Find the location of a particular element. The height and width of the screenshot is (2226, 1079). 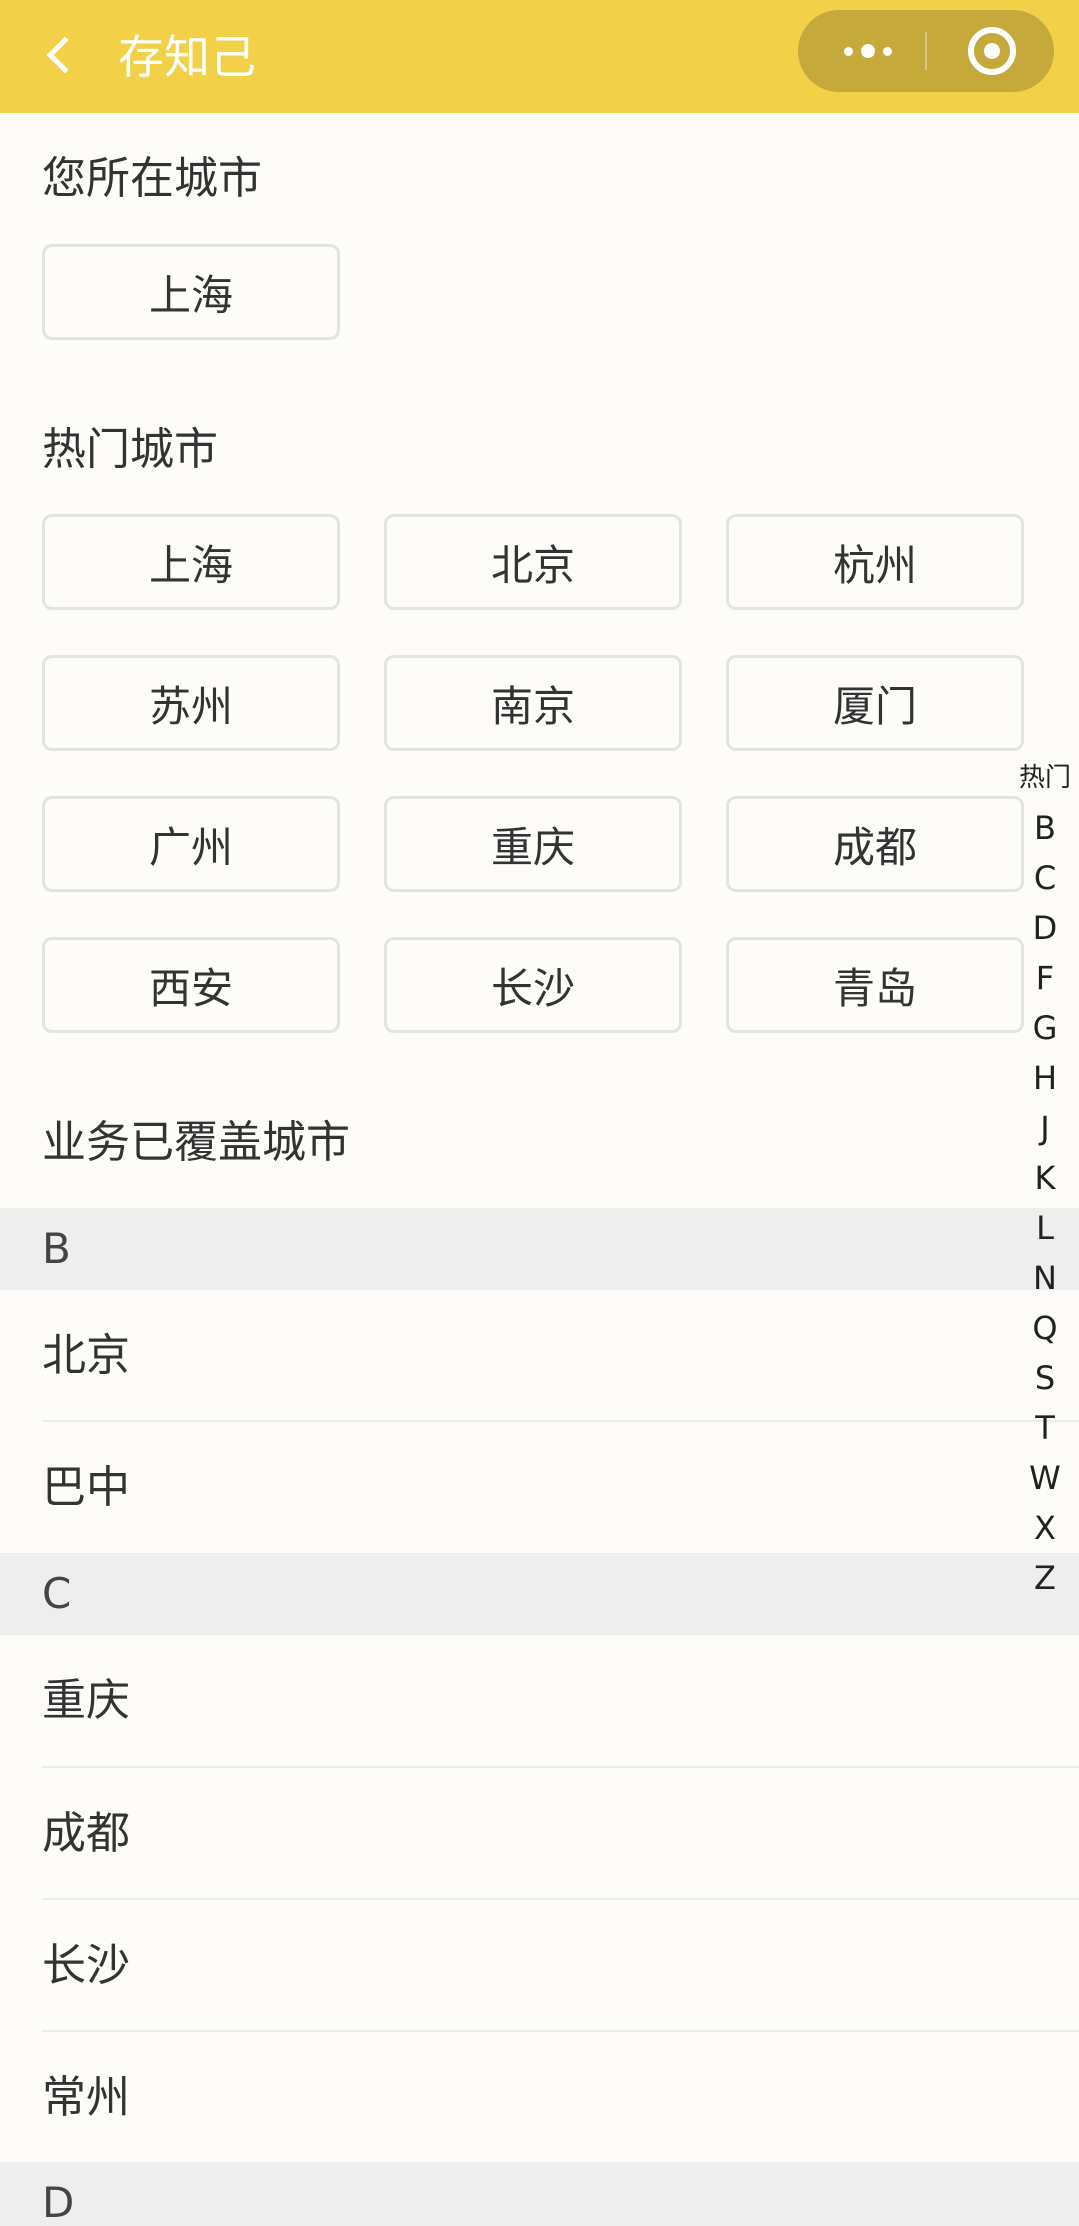

hot-city-button: 广州 is located at coordinates (191, 844).